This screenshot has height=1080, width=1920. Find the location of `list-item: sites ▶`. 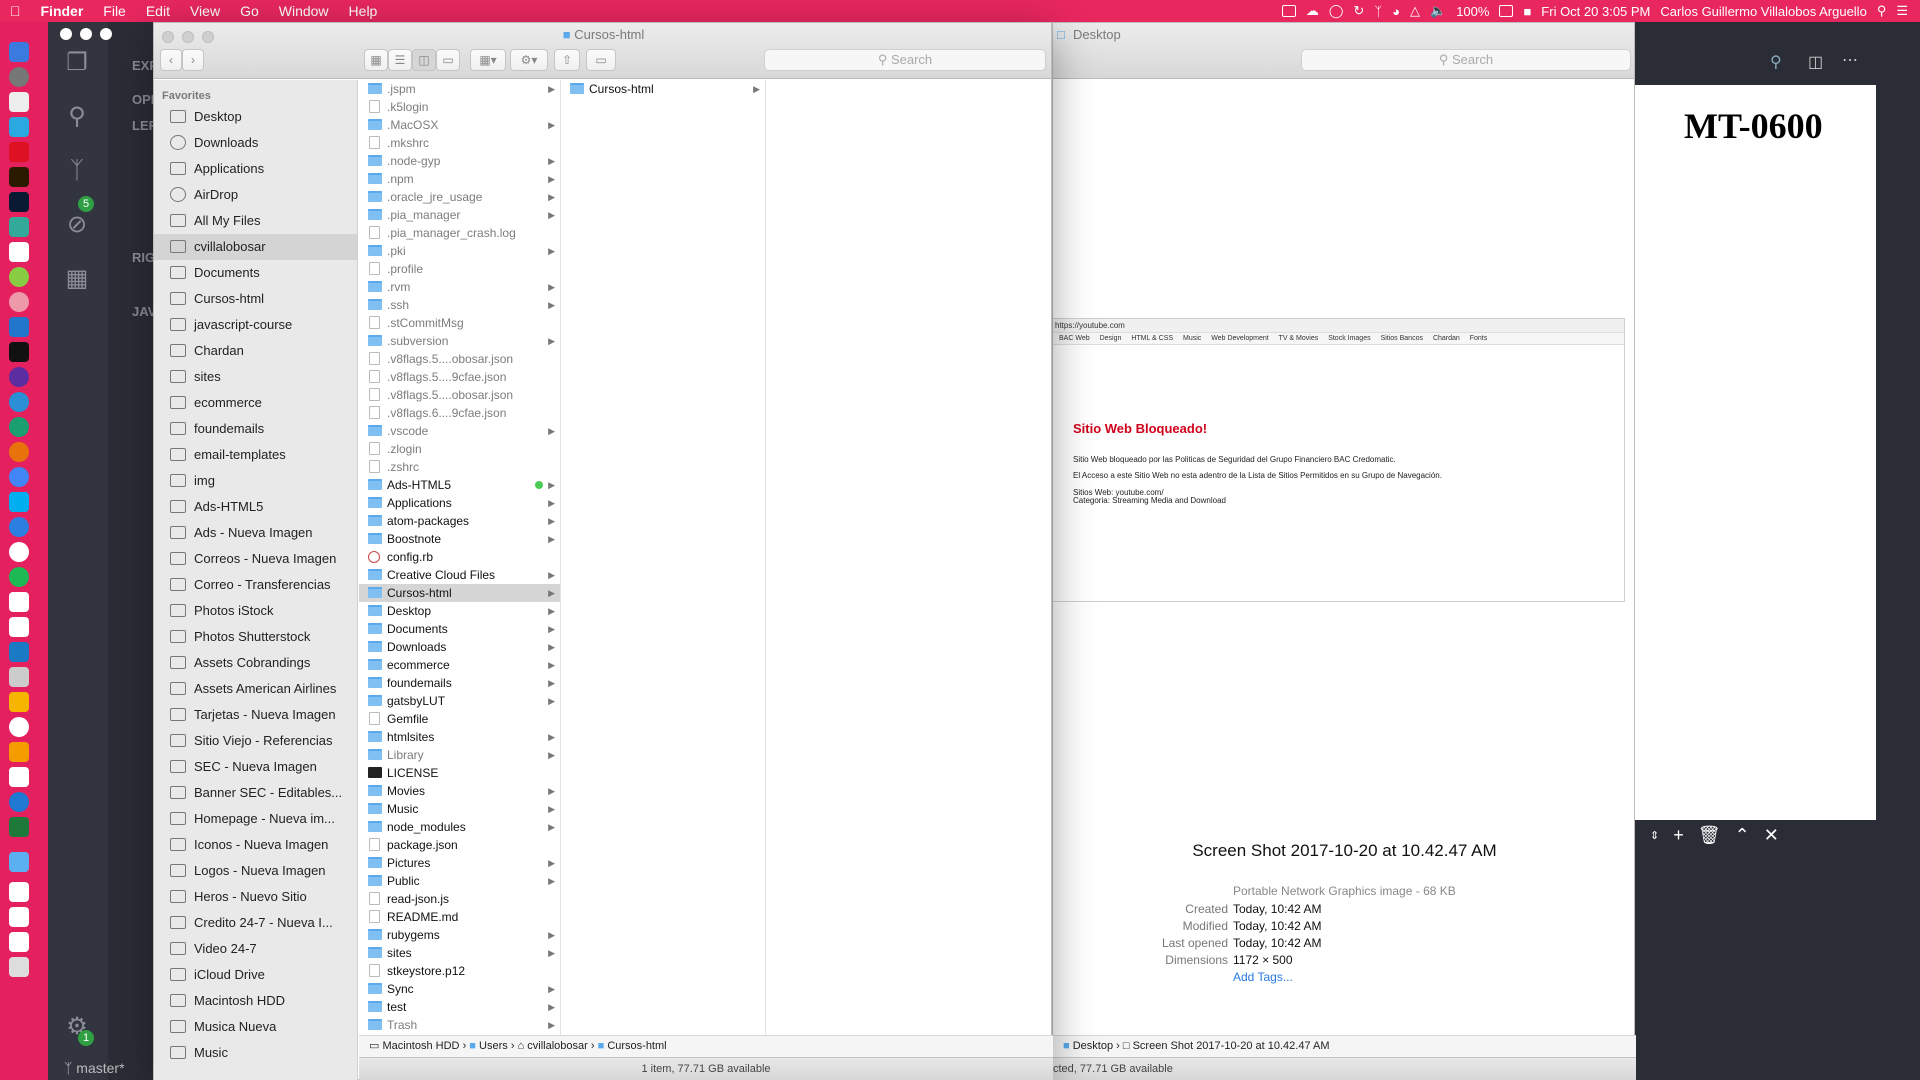

list-item: sites ▶ is located at coordinates (459, 953).